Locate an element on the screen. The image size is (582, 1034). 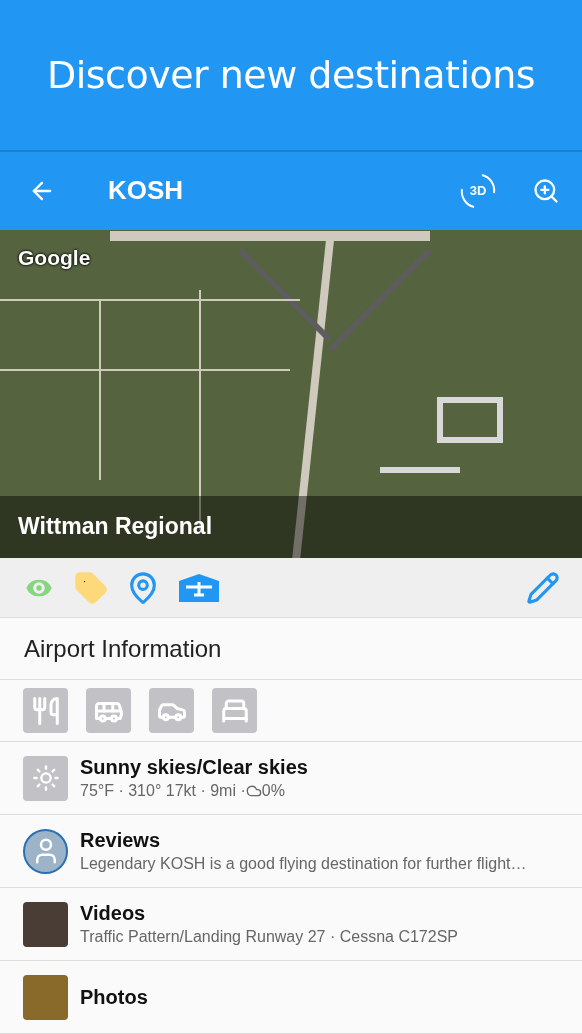
row-title: Photos is located at coordinates (114, 997).